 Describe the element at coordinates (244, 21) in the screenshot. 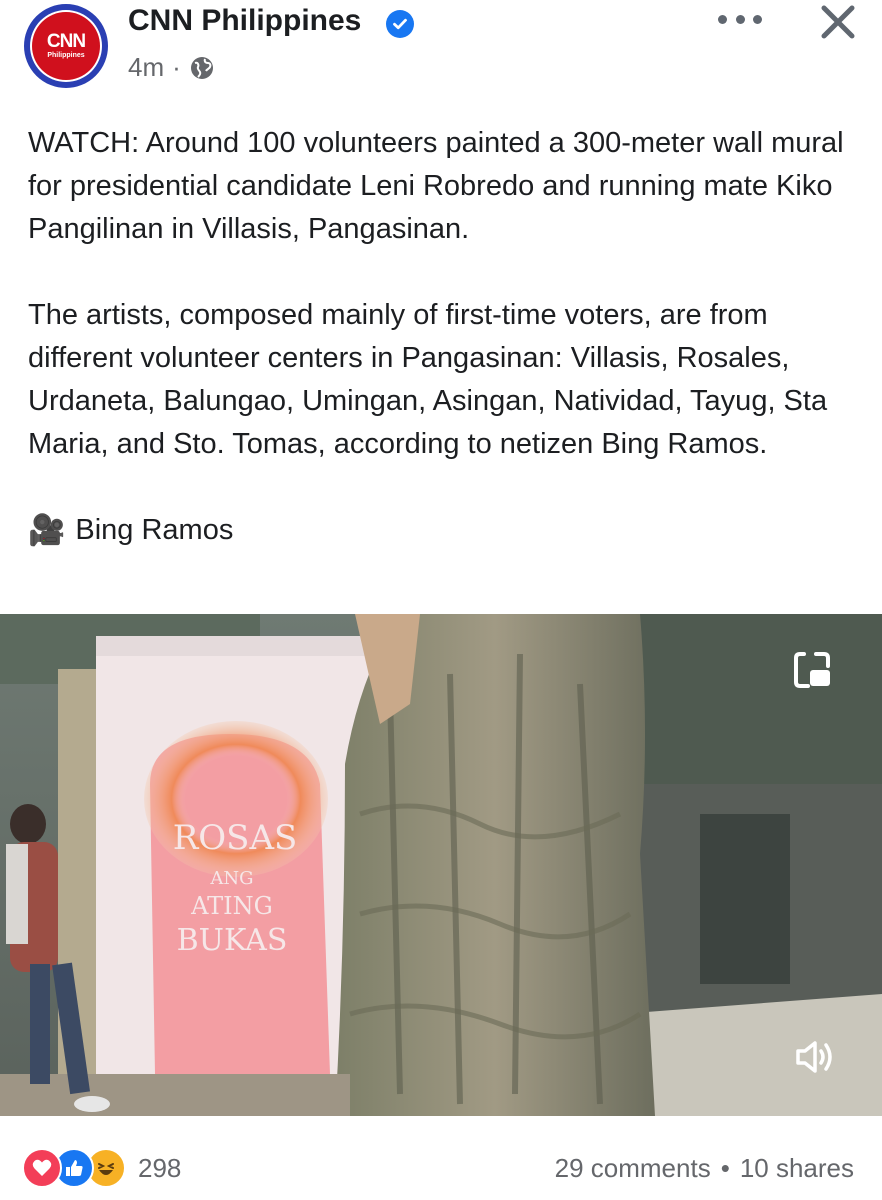

I see `page-name-link: CNN Philippines` at that location.